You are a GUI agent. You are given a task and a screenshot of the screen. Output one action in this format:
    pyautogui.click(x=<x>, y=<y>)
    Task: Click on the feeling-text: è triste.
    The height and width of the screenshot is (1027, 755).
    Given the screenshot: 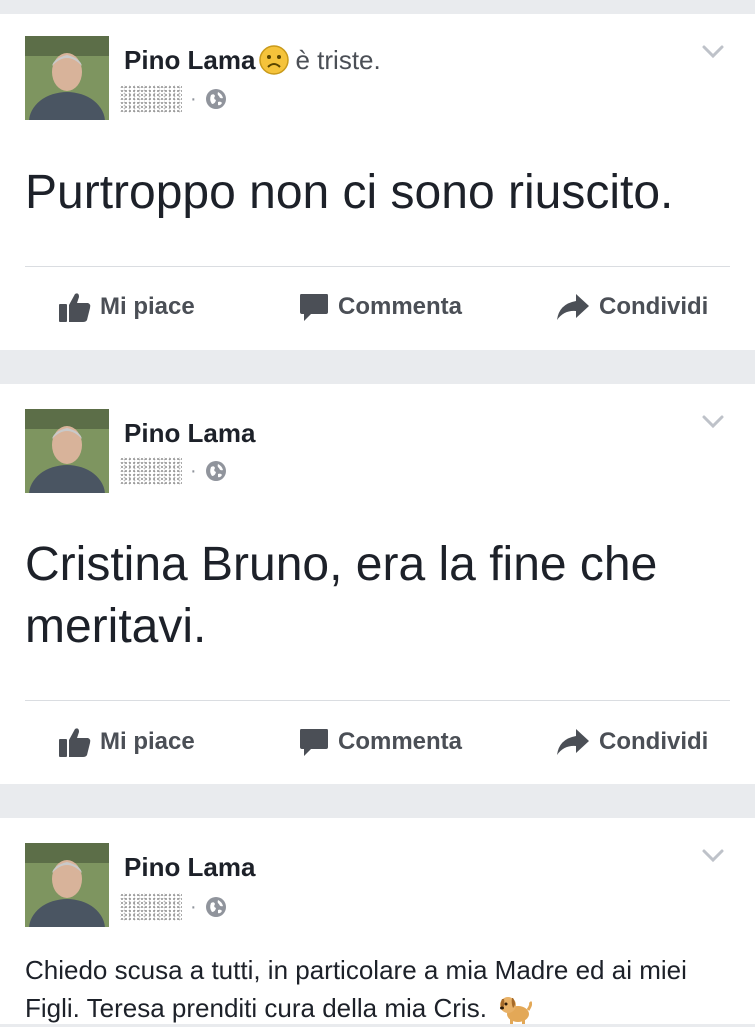 What is the action you would take?
    pyautogui.click(x=338, y=60)
    